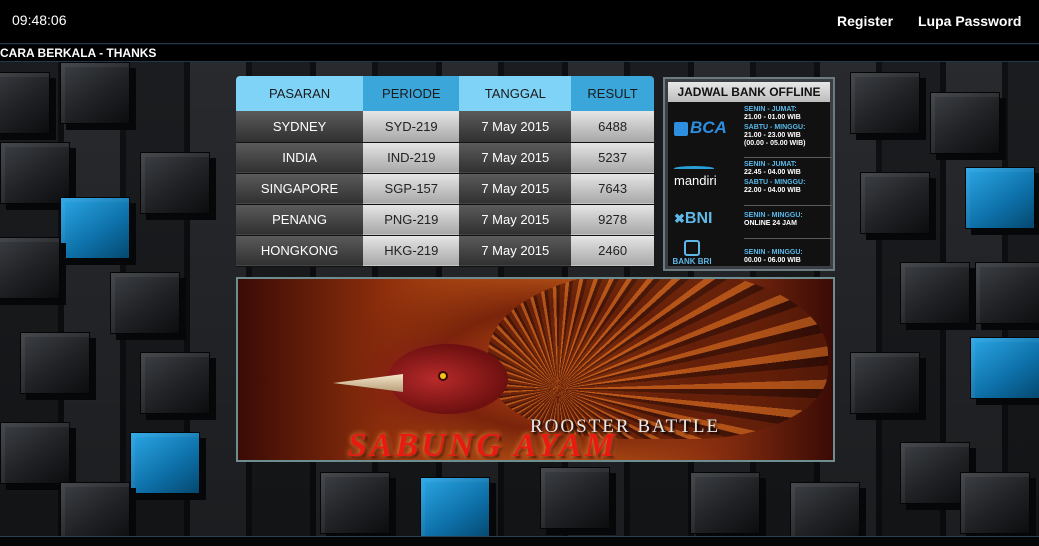 The image size is (1039, 546). Describe the element at coordinates (612, 220) in the screenshot. I see `cell-result: 9278` at that location.